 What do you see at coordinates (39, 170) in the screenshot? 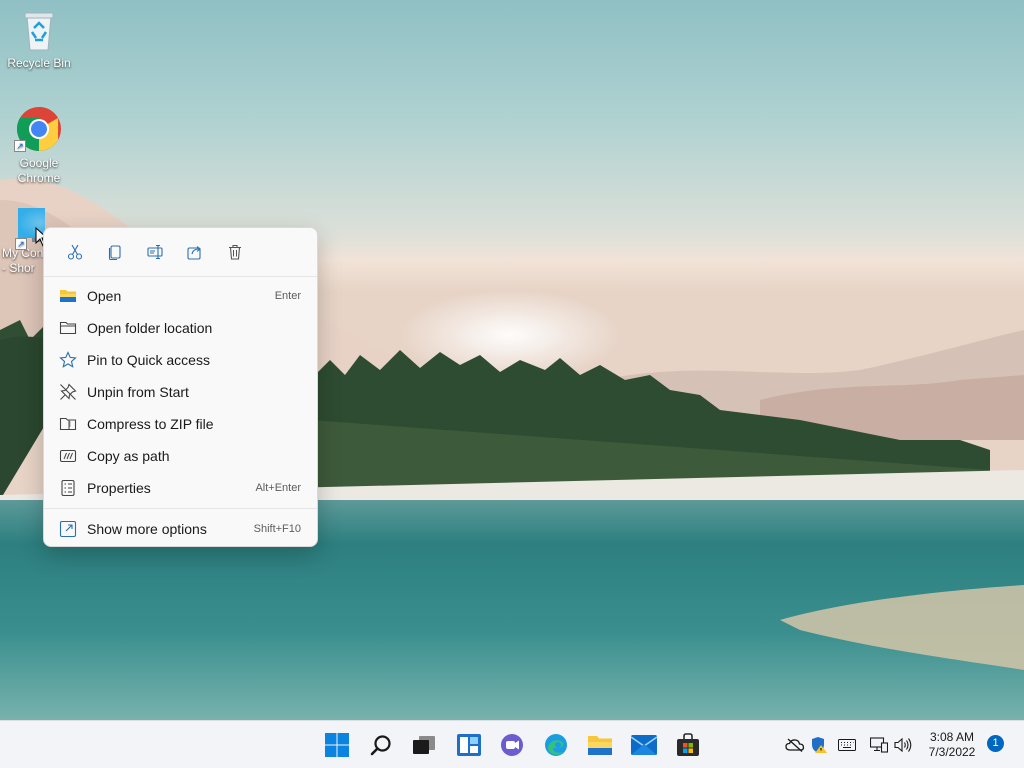
I see `desktop-icon-label: Google Chrome` at bounding box center [39, 170].